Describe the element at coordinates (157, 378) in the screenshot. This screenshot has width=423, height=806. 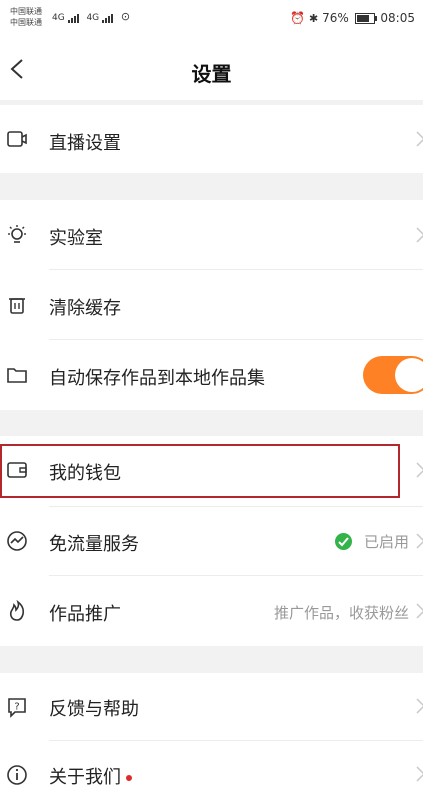
I see `row-label: 自动保存作品到本地作品集` at that location.